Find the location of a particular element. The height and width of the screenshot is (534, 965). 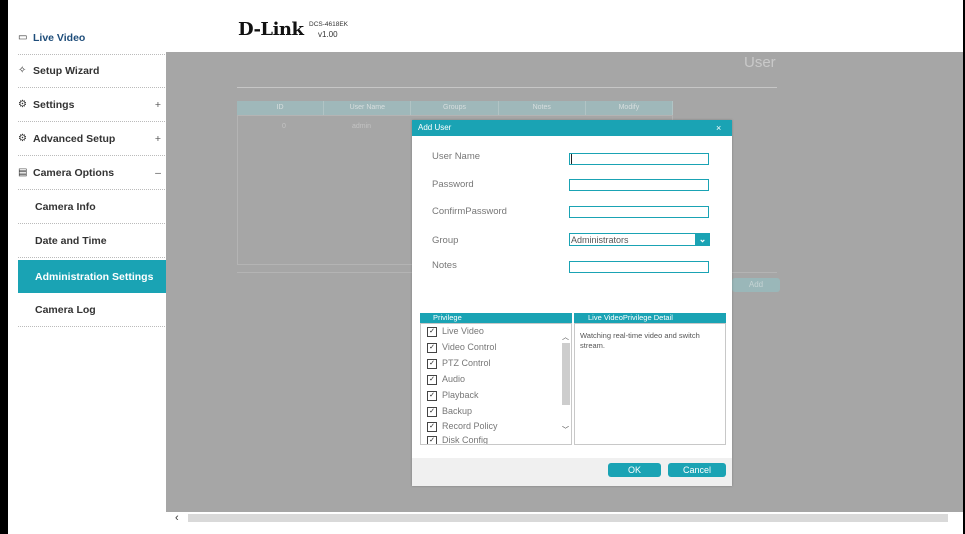

user-name-label: User Name is located at coordinates (456, 156).